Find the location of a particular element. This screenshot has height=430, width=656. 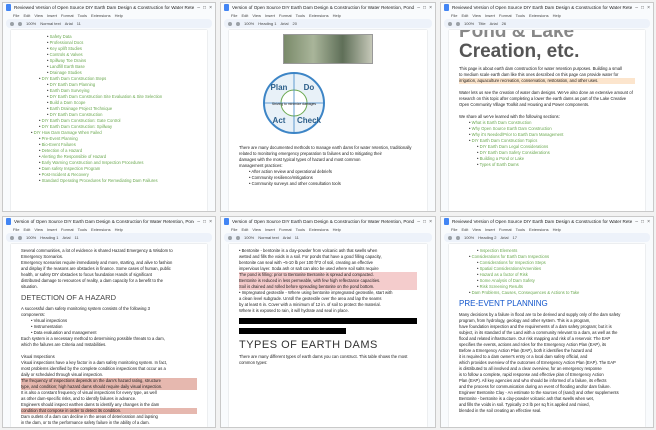

style-select: Normal text is located at coordinates (50, 23).